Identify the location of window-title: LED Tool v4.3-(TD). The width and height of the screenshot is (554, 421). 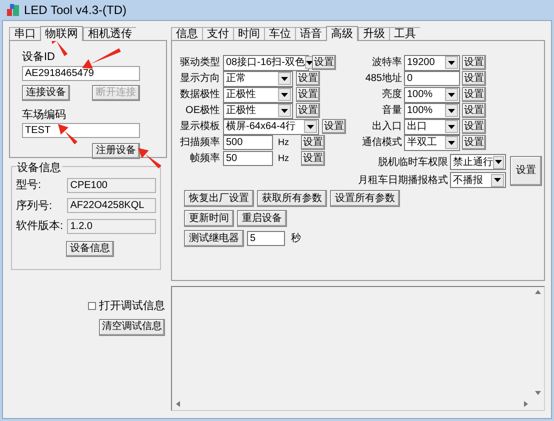
(75, 10).